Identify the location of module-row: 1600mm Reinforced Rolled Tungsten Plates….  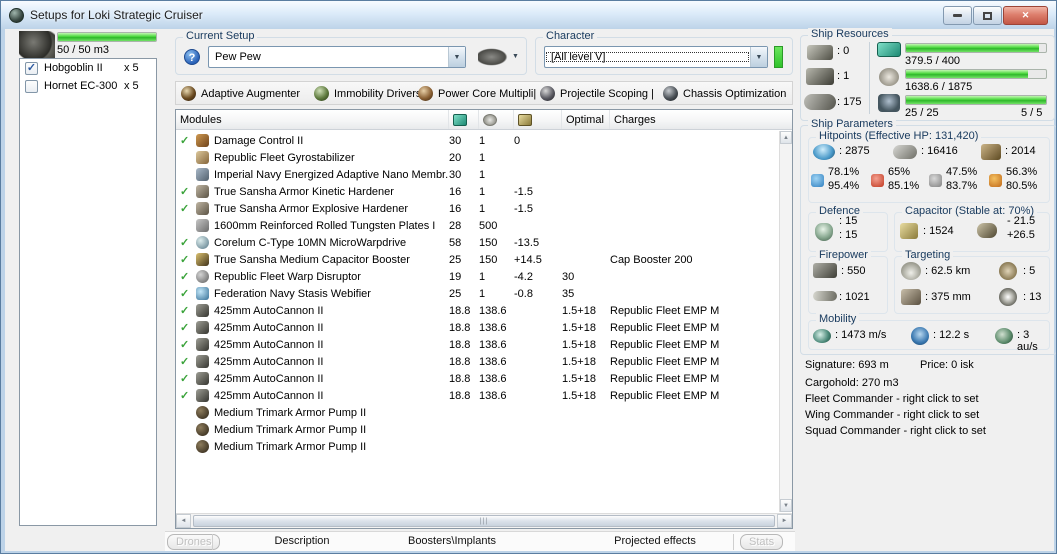
(477, 225).